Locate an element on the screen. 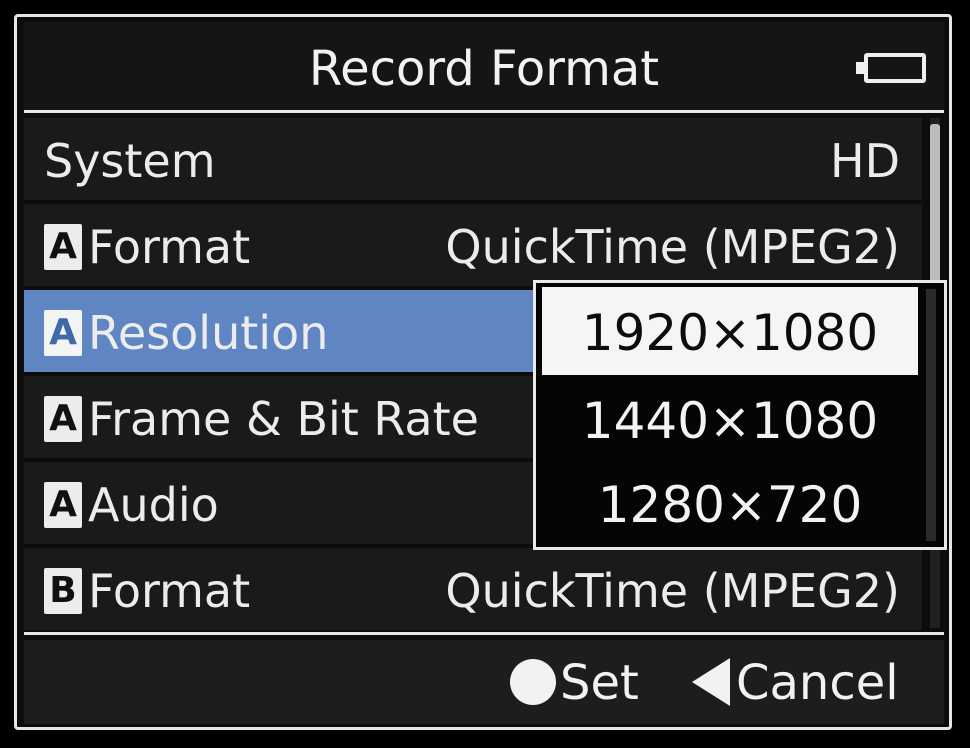 Image resolution: width=970 pixels, height=748 pixels. menu-item-a-format: A Format QuickTime (MPEG2) is located at coordinates (473, 245).